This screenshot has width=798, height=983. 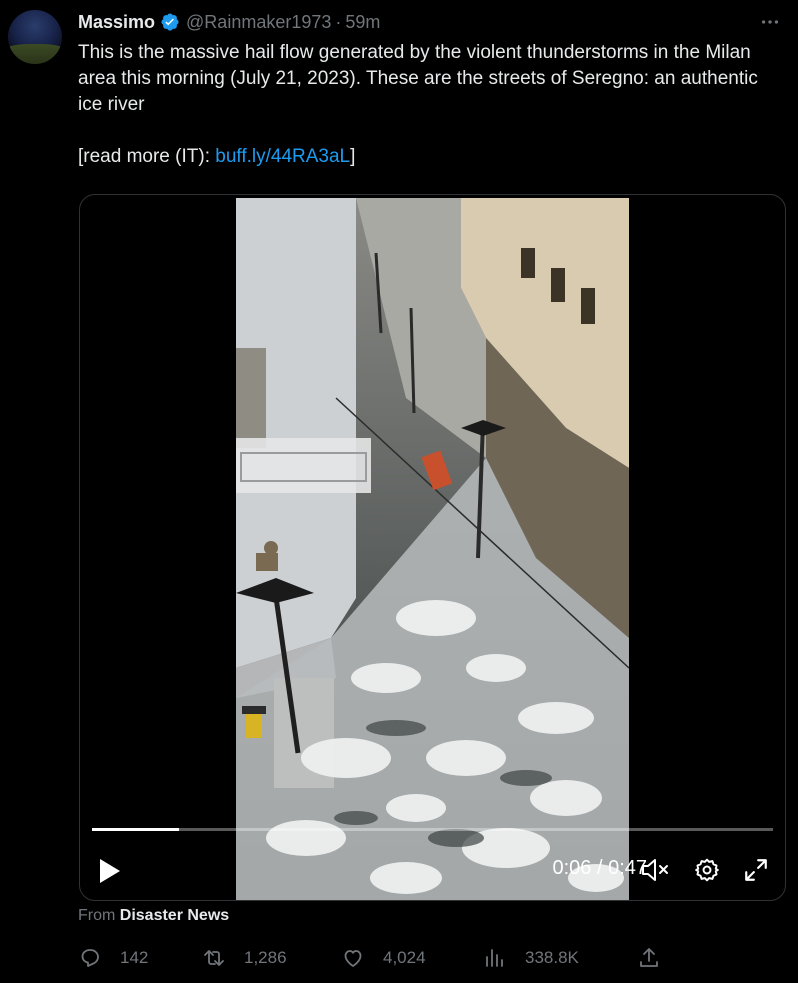 What do you see at coordinates (707, 870) in the screenshot?
I see `settings-icon` at bounding box center [707, 870].